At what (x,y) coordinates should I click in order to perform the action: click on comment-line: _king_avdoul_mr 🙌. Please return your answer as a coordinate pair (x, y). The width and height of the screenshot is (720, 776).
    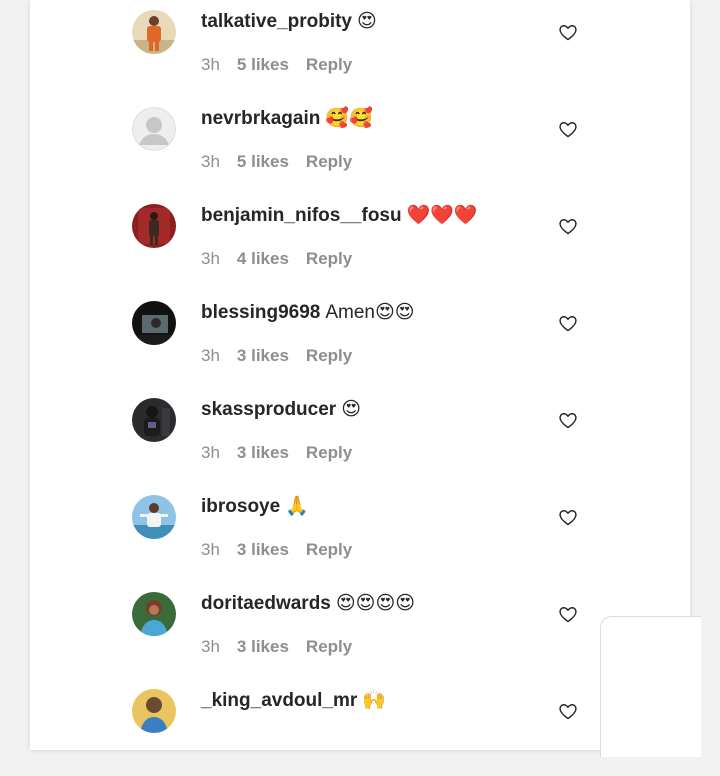
    Looking at the image, I should click on (293, 701).